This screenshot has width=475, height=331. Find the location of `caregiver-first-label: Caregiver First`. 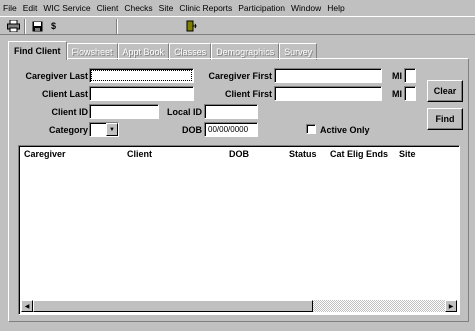

caregiver-first-label: Caregiver First is located at coordinates (240, 76).